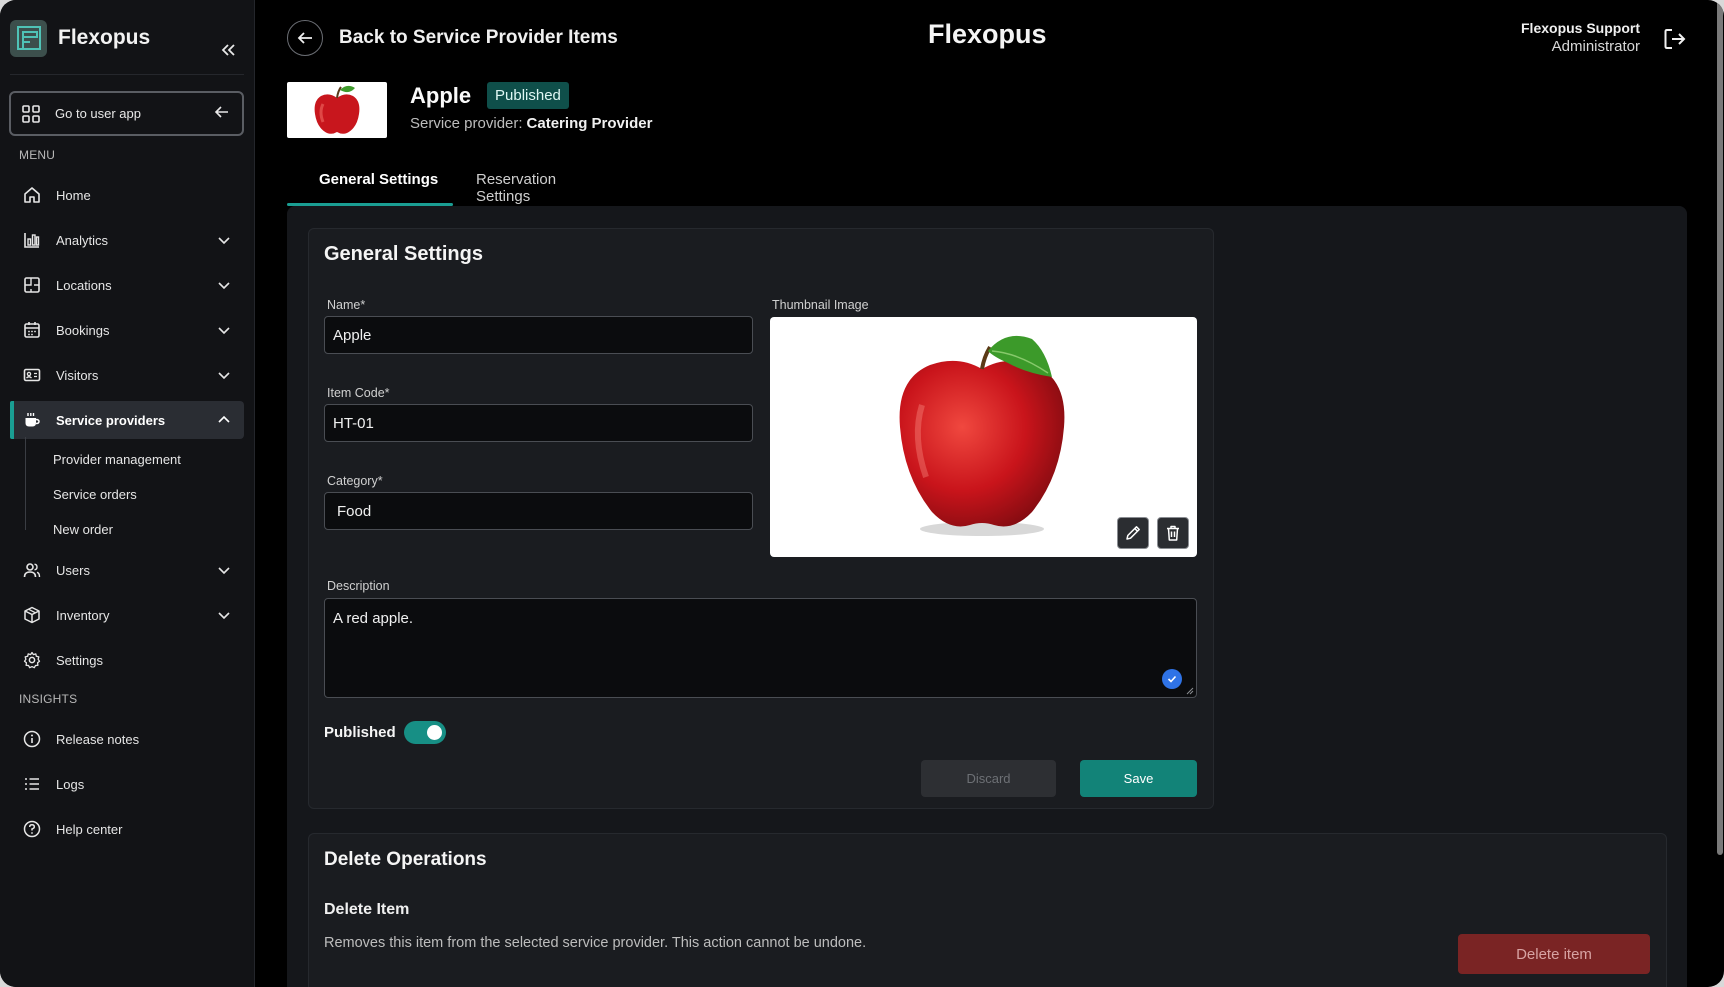  I want to click on sidebar-item-label: Analytics, so click(82, 240).